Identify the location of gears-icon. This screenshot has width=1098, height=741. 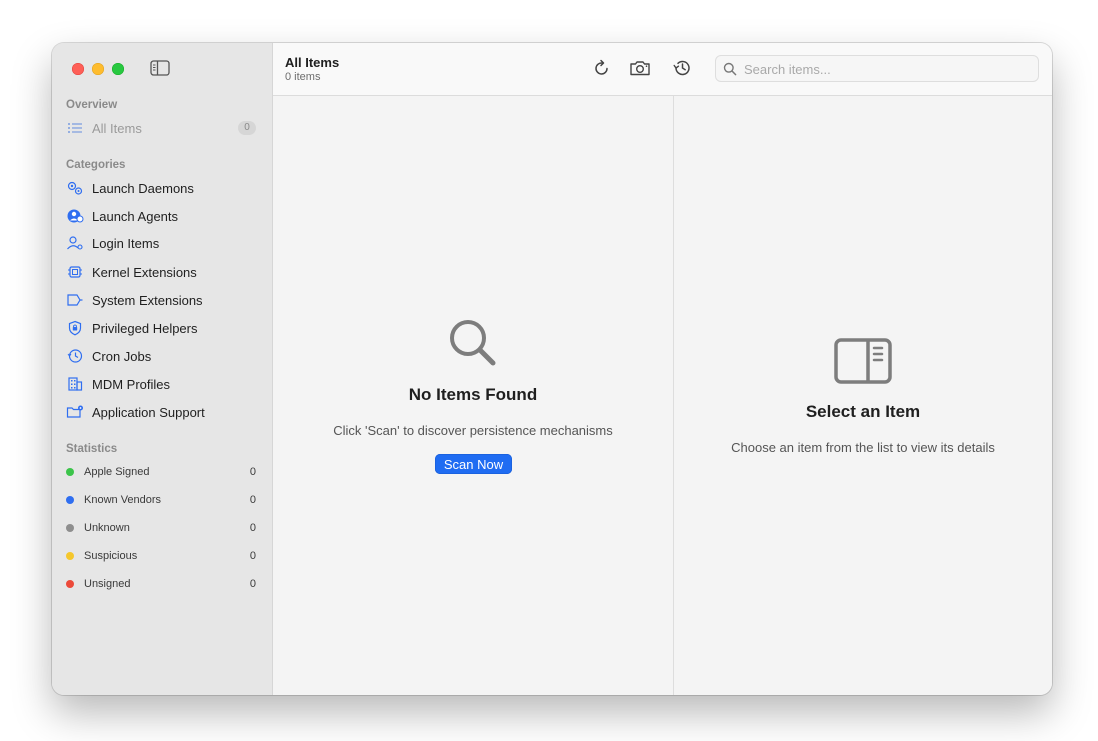
(75, 188).